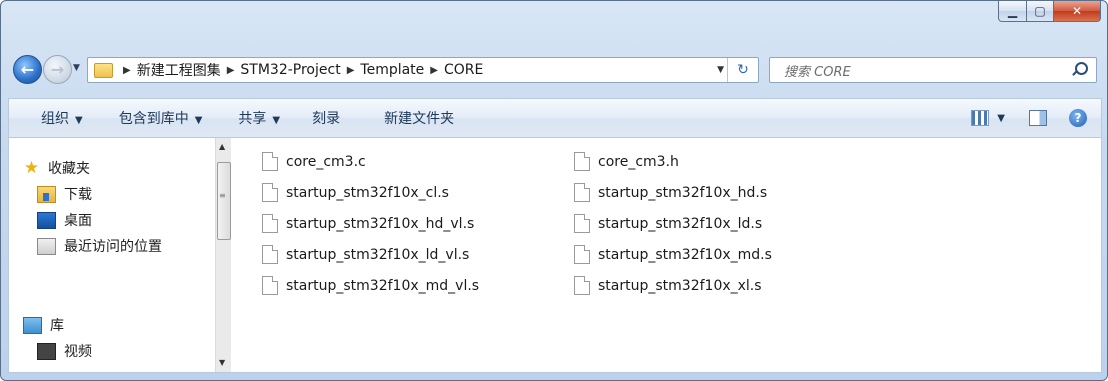 This screenshot has height=381, width=1108. I want to click on back-button: ←, so click(27, 69).